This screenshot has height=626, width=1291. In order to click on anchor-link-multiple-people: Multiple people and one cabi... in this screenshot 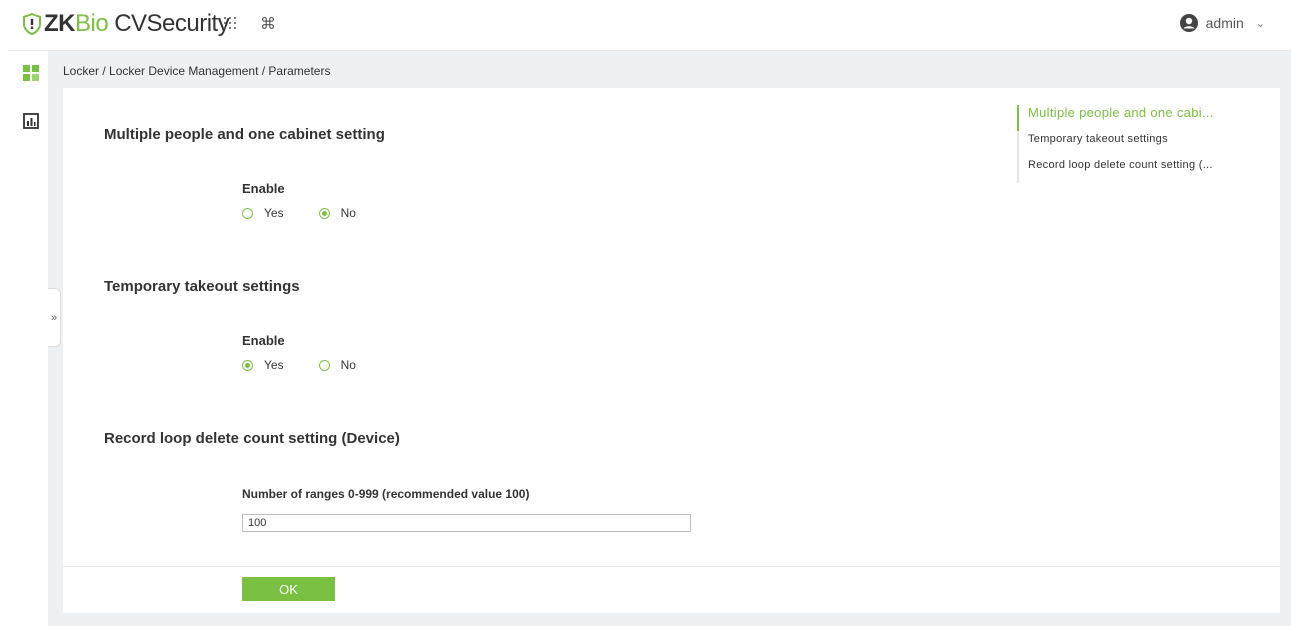, I will do `click(1144, 118)`.